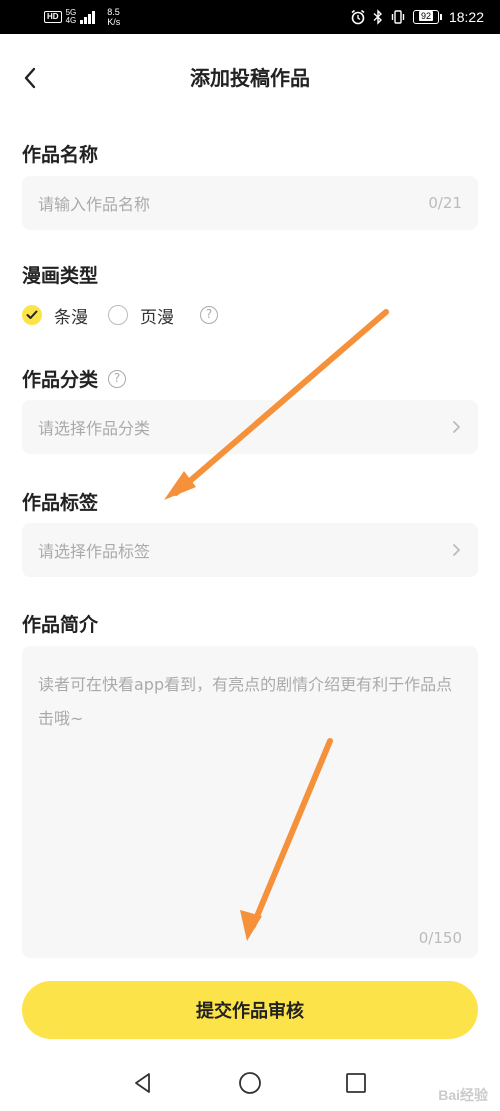 The width and height of the screenshot is (500, 1111). What do you see at coordinates (32, 315) in the screenshot?
I see `checkmark-icon` at bounding box center [32, 315].